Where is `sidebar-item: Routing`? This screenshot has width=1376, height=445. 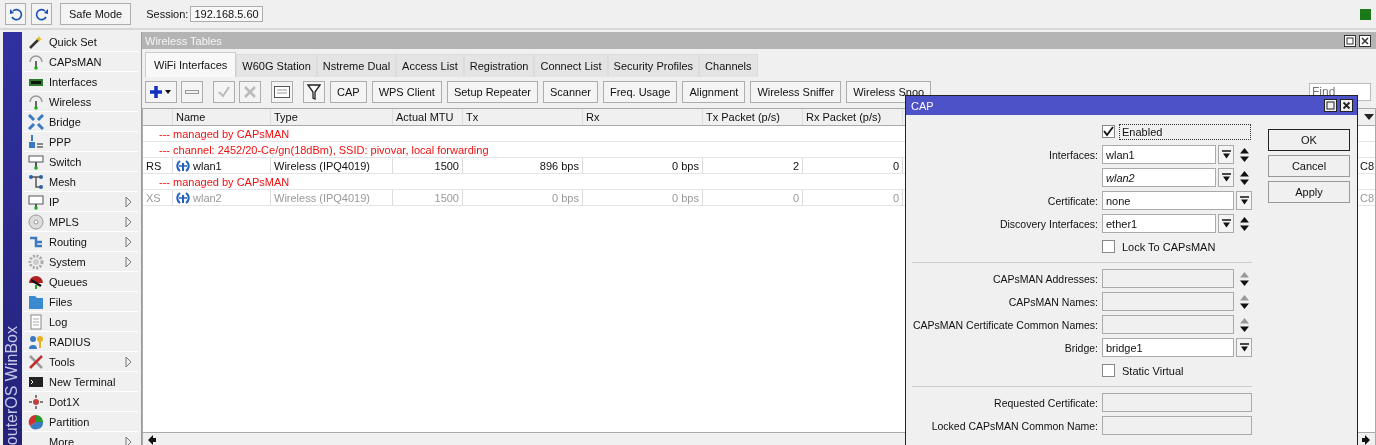
sidebar-item: Routing is located at coordinates (81, 242).